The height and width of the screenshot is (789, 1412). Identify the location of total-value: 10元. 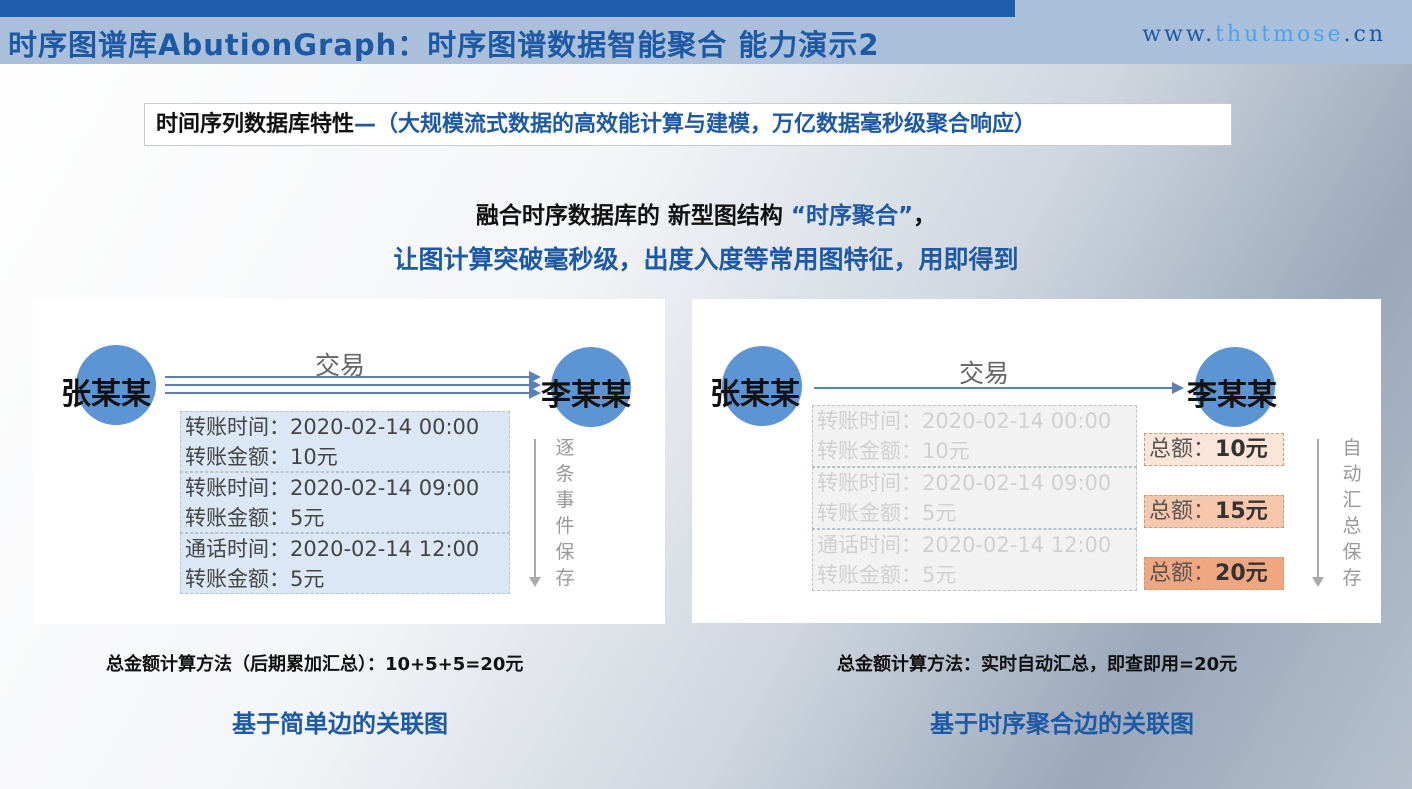
(1241, 449).